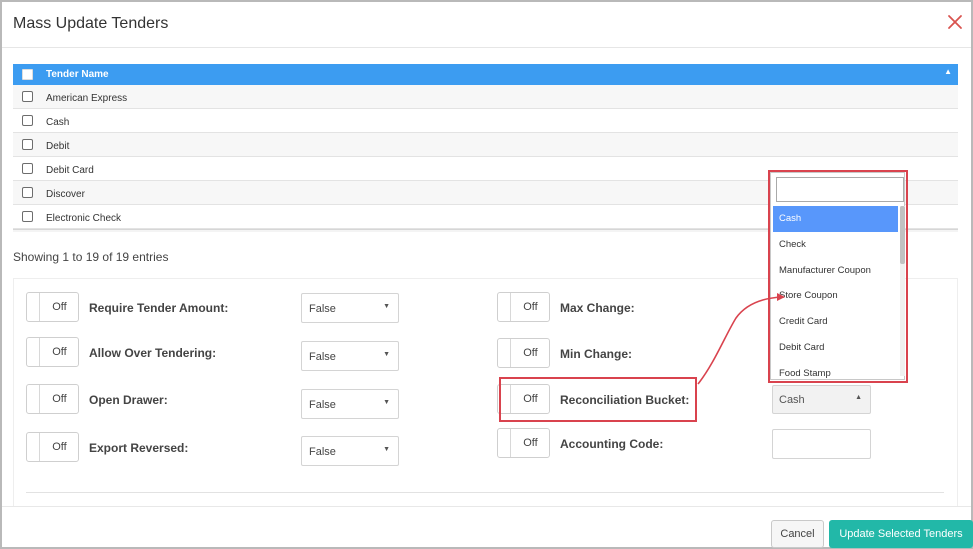 The width and height of the screenshot is (973, 549). I want to click on dropdown-option-debit-card: Debit Card, so click(835, 348).